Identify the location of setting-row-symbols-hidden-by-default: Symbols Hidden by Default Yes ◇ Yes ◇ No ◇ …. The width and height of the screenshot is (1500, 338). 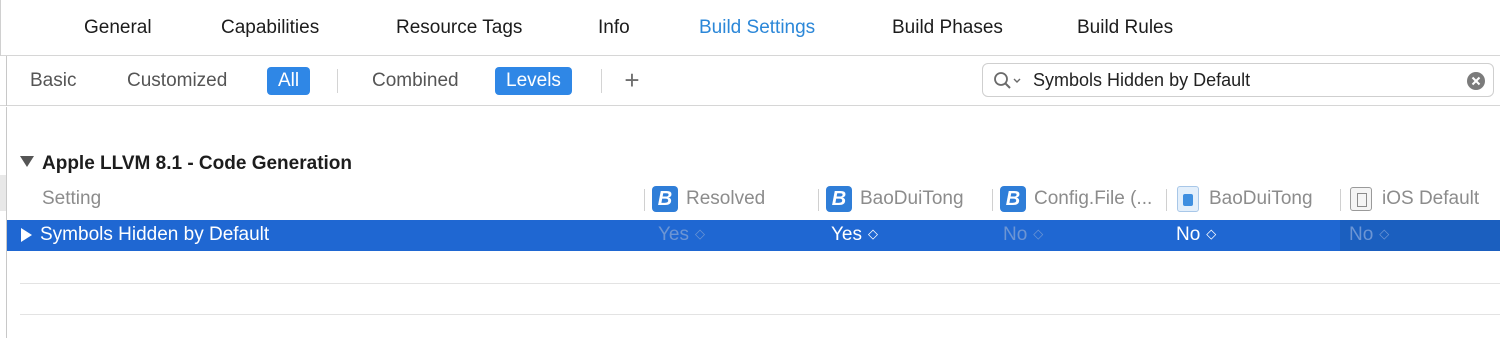
(753, 235).